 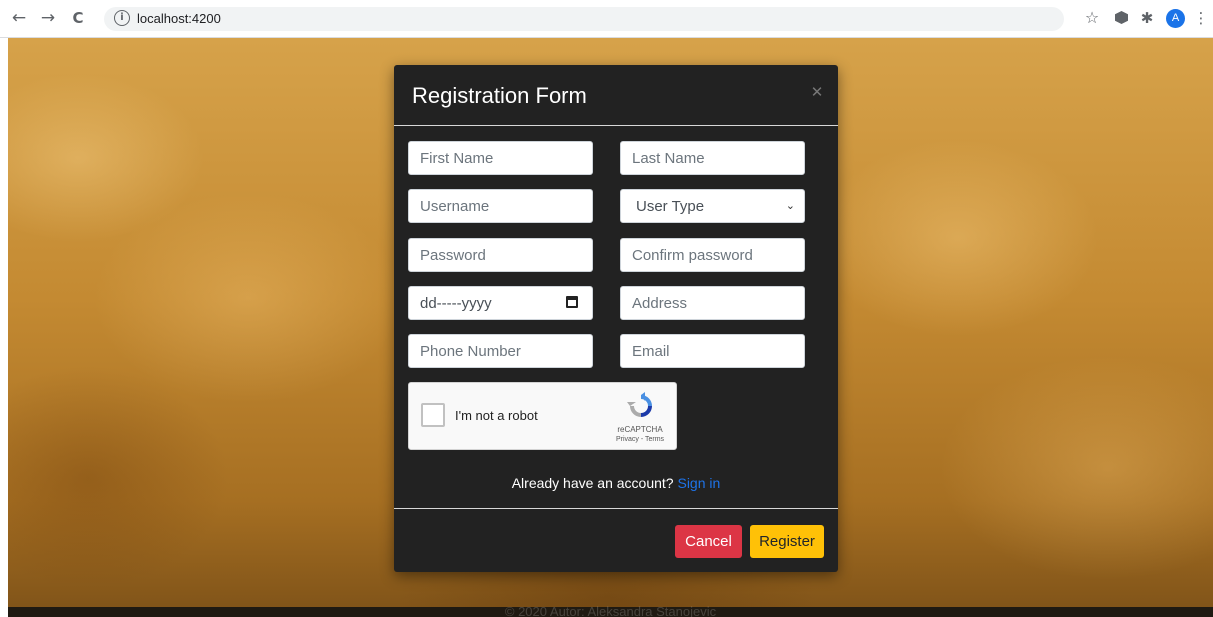 What do you see at coordinates (708, 541) in the screenshot?
I see `cancel-button: Cancel` at bounding box center [708, 541].